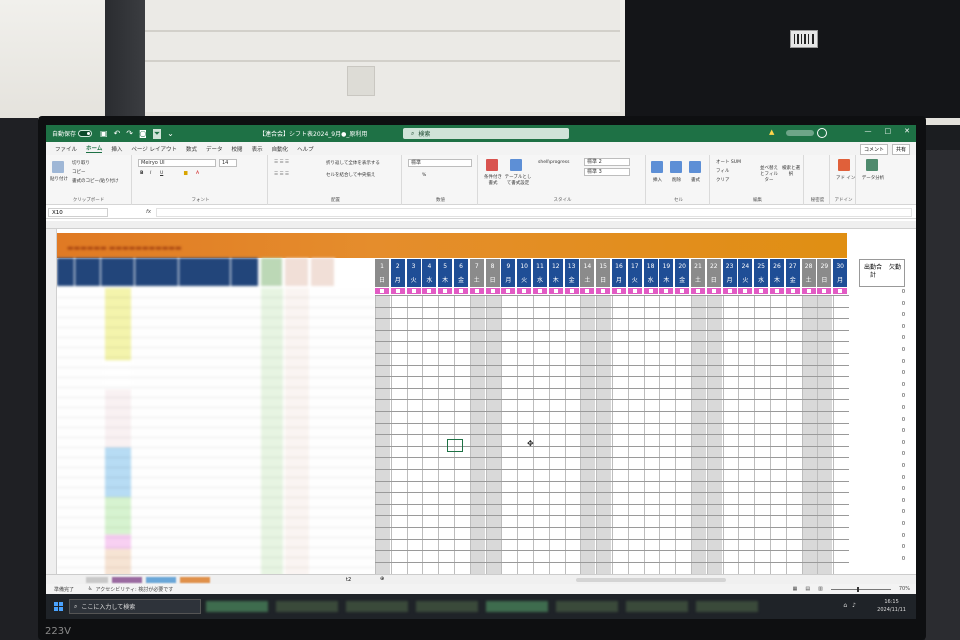  I want to click on format-button: 書式, so click(695, 180).